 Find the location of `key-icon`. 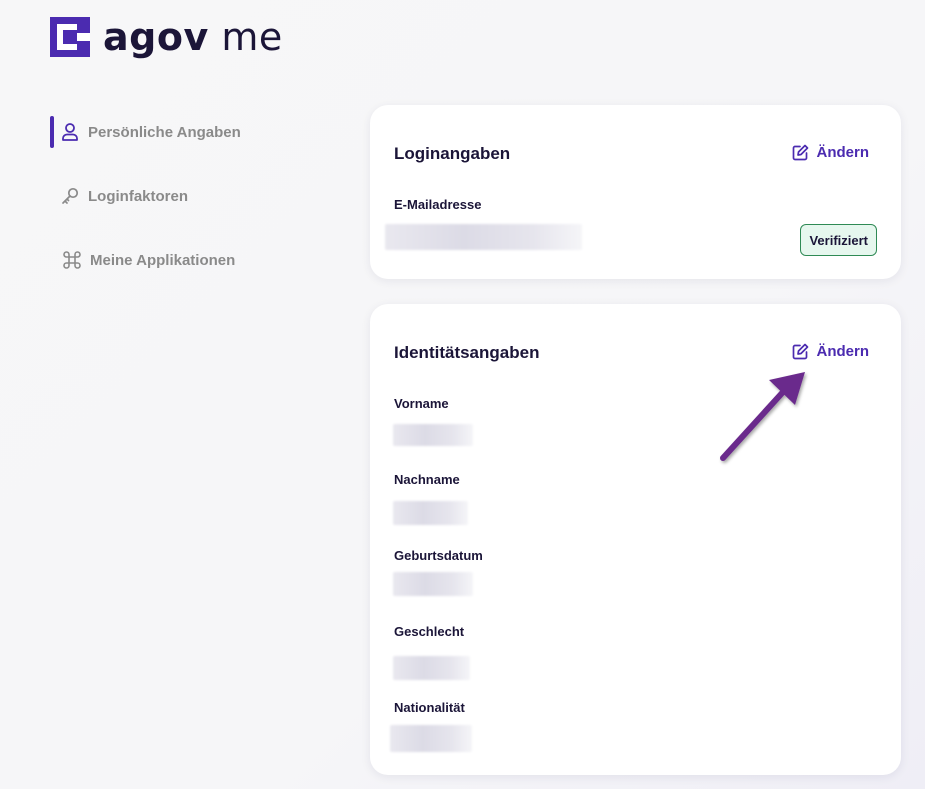

key-icon is located at coordinates (70, 195).